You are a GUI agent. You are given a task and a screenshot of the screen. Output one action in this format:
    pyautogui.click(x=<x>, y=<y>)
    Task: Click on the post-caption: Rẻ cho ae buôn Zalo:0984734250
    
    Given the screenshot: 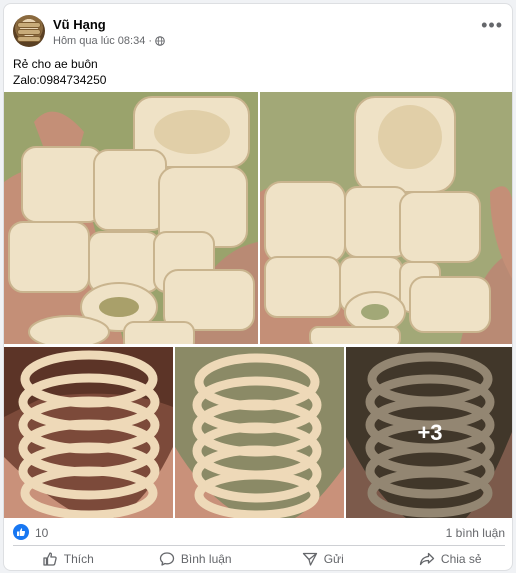 What is the action you would take?
    pyautogui.click(x=59, y=72)
    